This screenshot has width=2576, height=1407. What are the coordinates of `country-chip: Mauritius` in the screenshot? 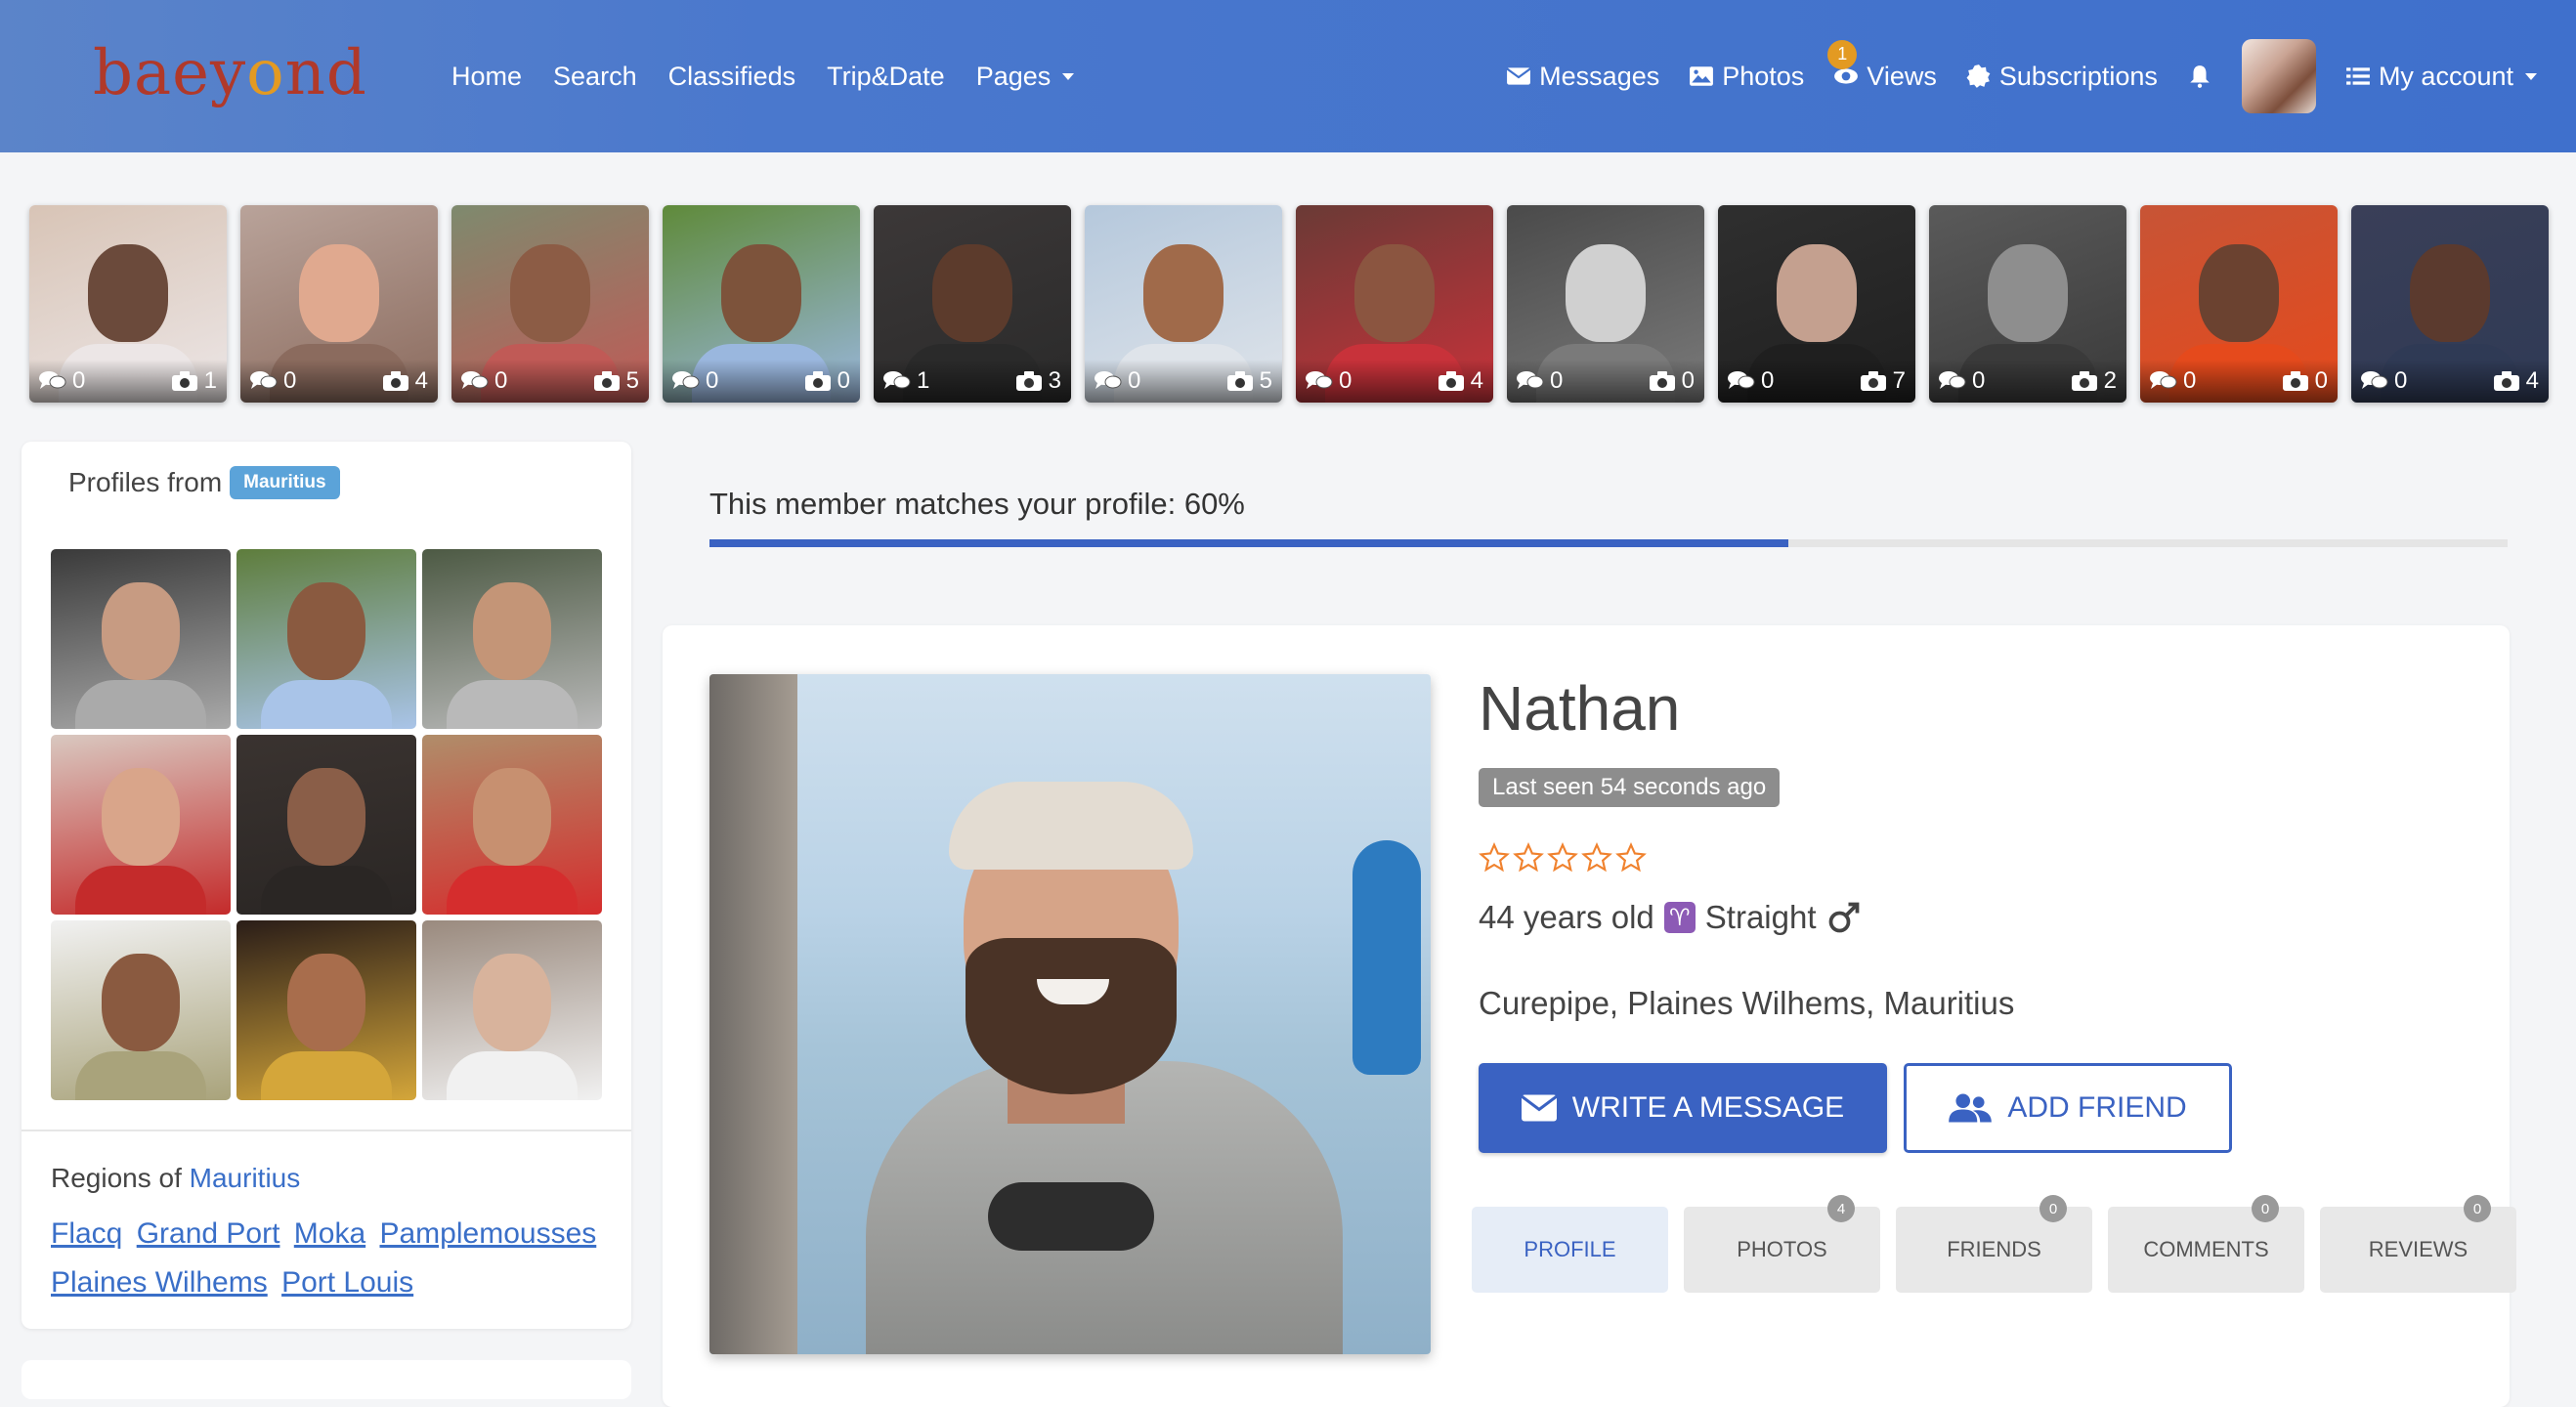 It's located at (285, 482).